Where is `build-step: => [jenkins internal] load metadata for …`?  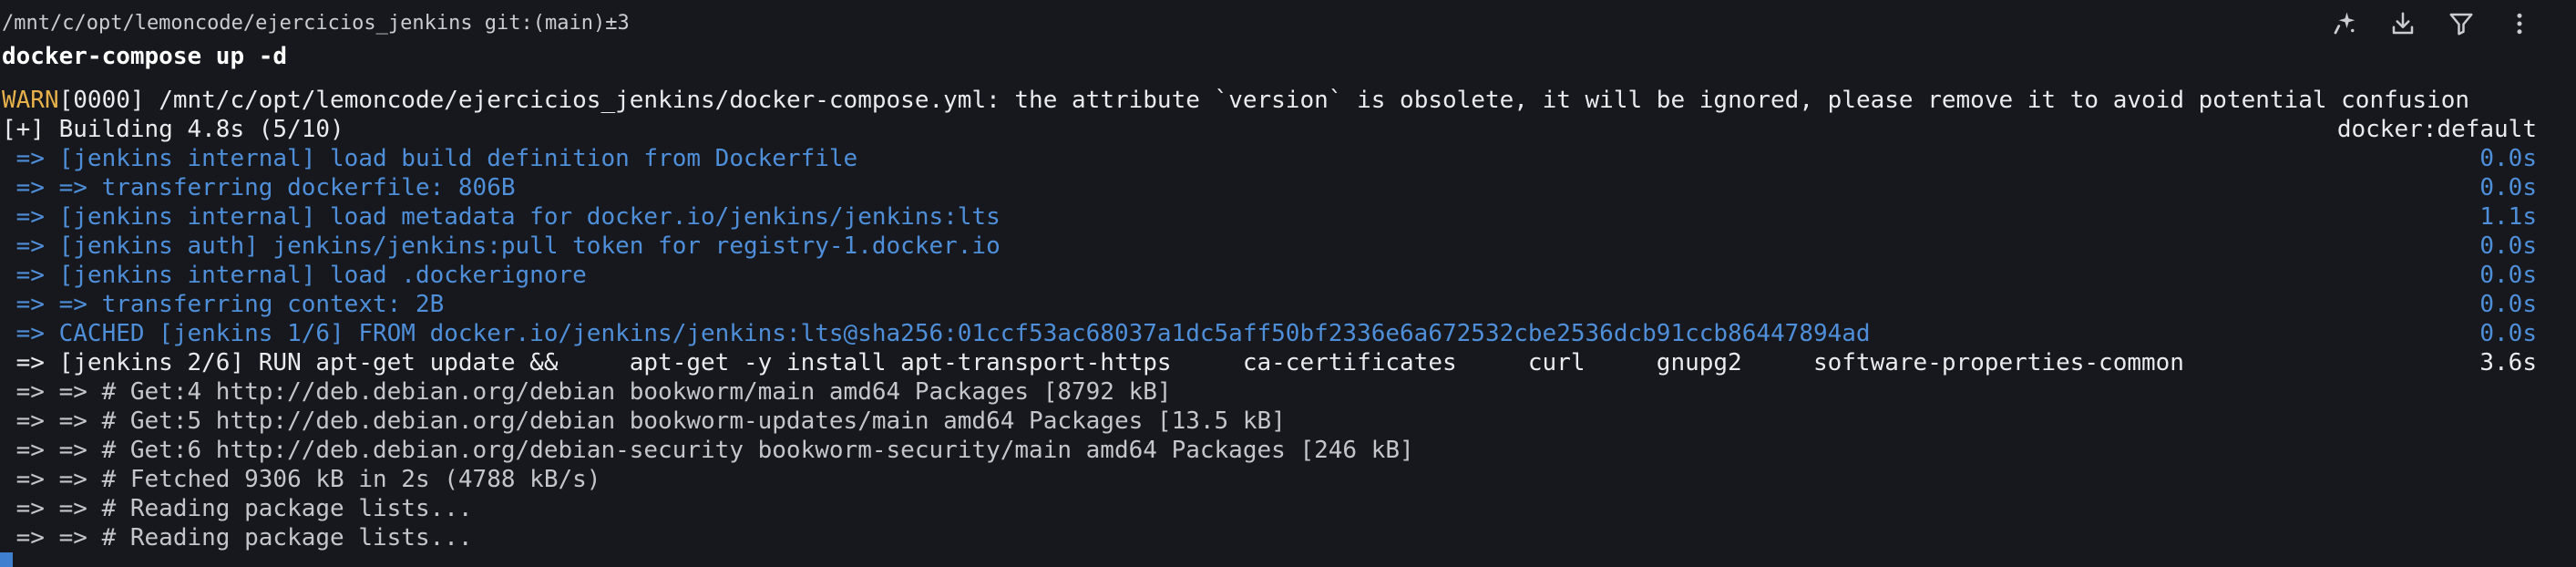
build-step: => [jenkins internal] load metadata for … is located at coordinates (1288, 217).